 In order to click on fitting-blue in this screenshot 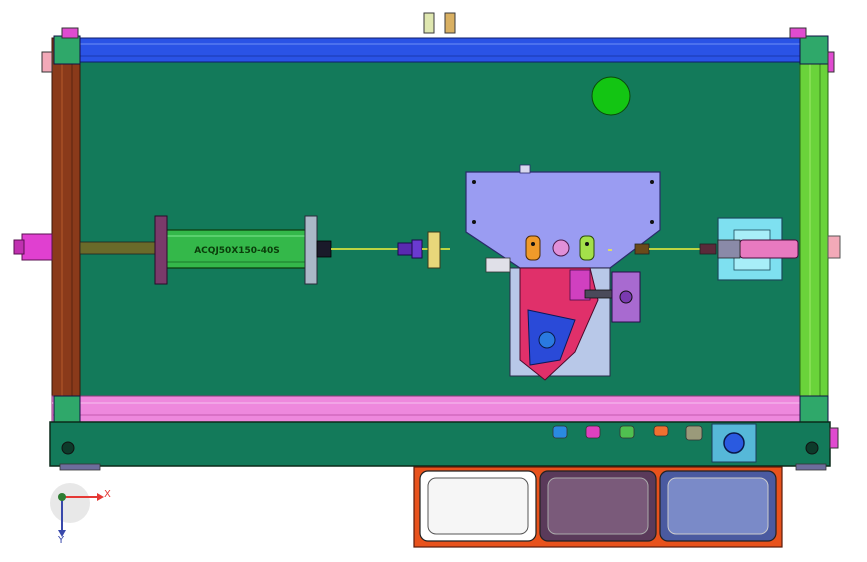, I will do `click(560, 432)`.